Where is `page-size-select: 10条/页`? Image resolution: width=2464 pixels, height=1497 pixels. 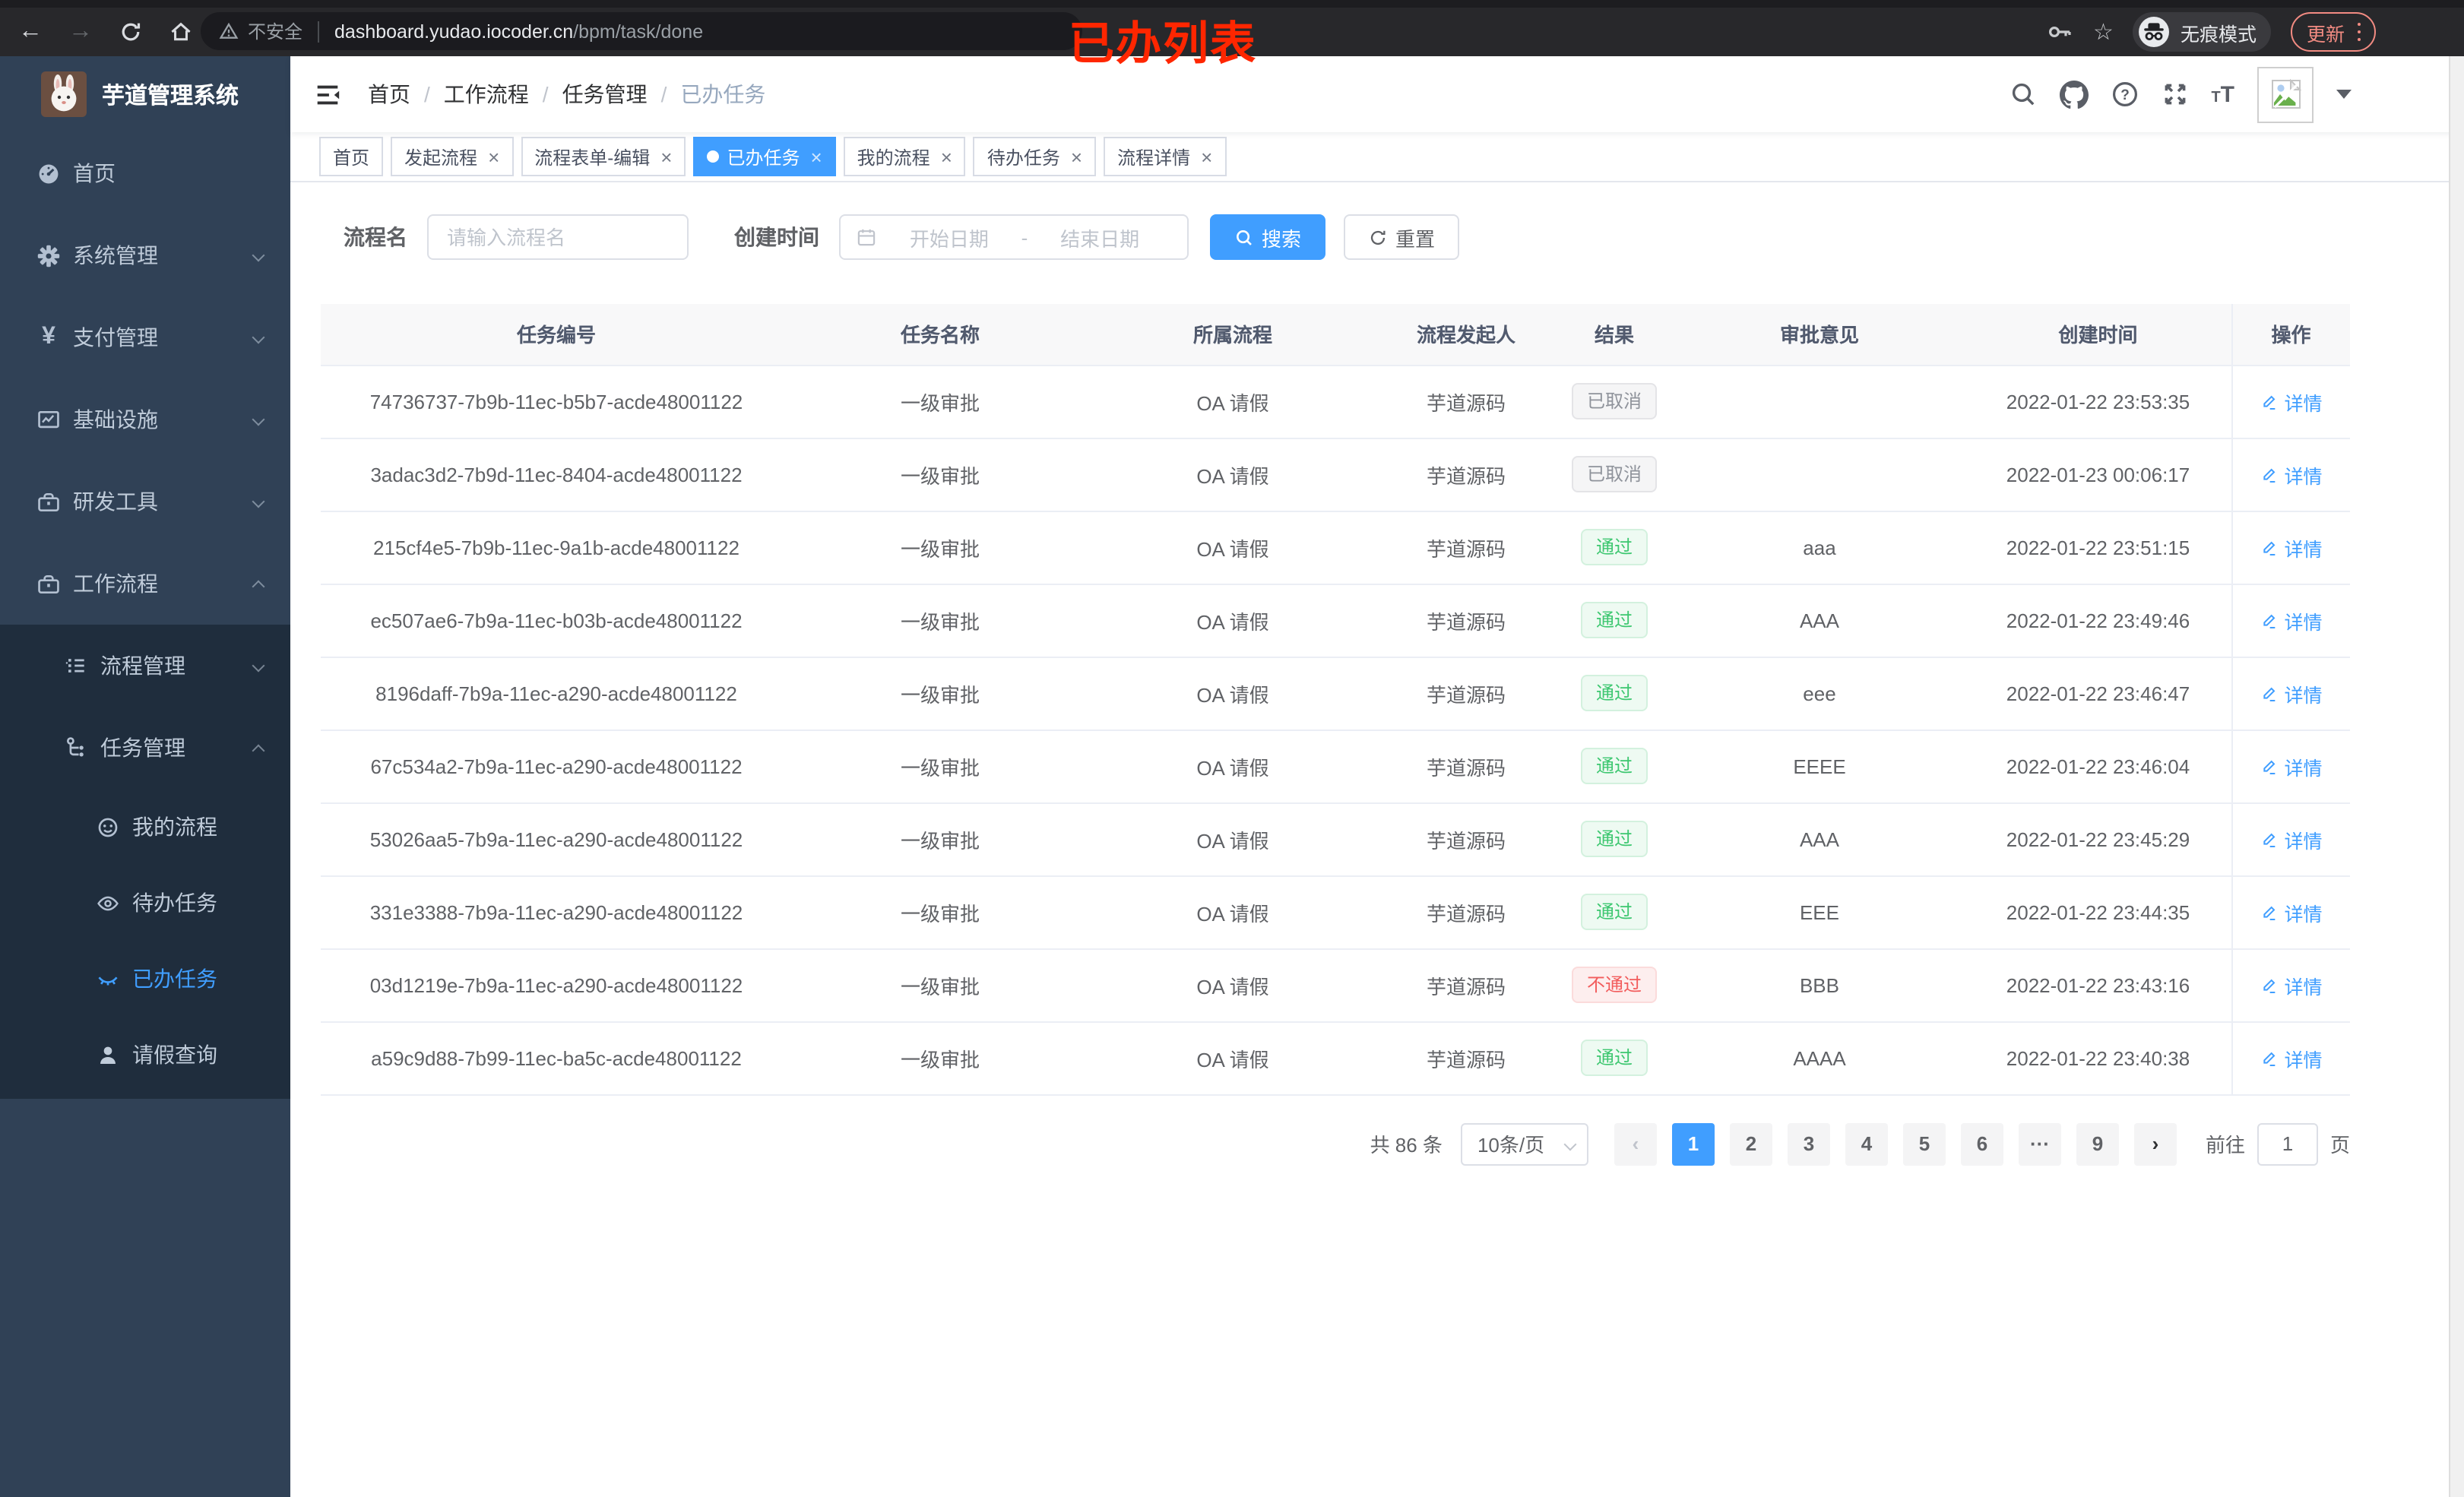
page-size-select: 10条/页 is located at coordinates (1524, 1143).